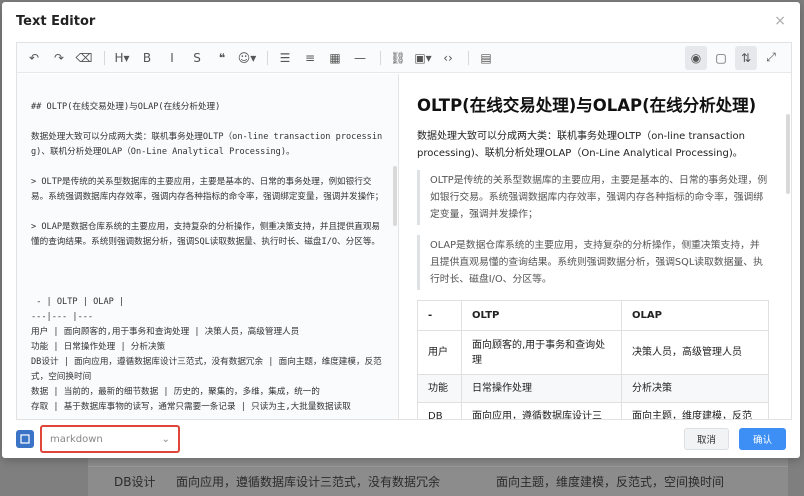  I want to click on bold-icon: B, so click(147, 58).